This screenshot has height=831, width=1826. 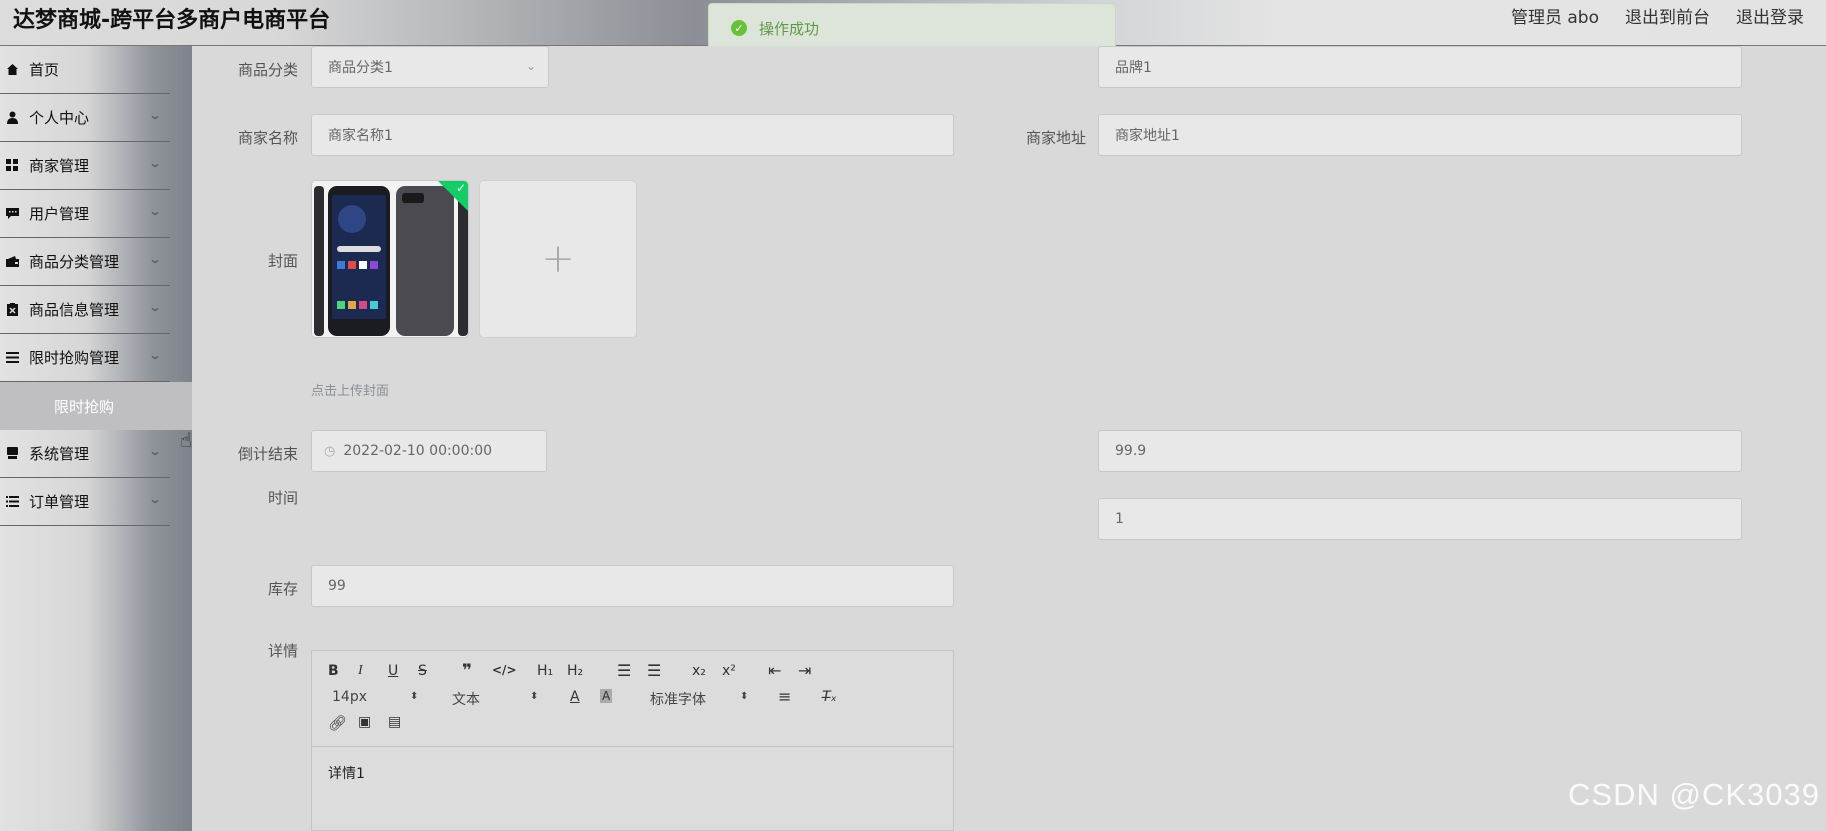 I want to click on price-input: 99.9, so click(x=1420, y=451).